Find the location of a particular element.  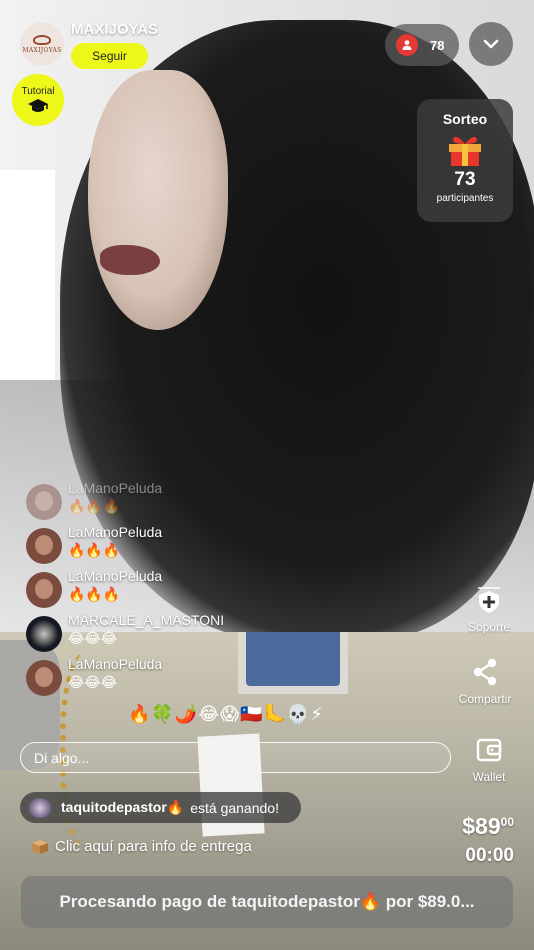

price-amount: $89 is located at coordinates (481, 826).